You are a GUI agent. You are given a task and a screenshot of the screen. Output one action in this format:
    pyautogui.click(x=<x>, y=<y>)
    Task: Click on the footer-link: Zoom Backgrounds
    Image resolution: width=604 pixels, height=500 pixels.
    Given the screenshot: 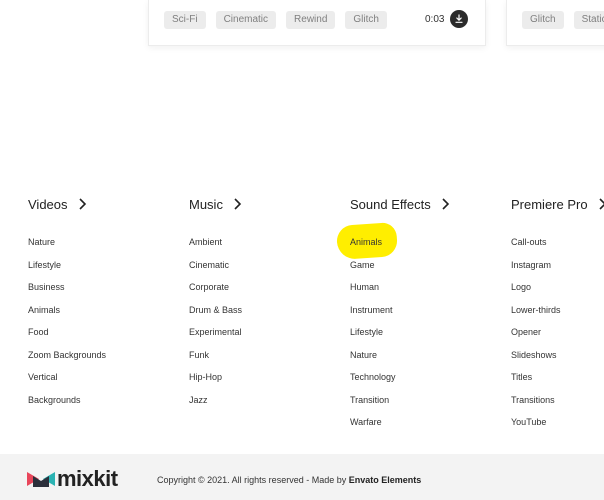 What is the action you would take?
    pyautogui.click(x=67, y=360)
    